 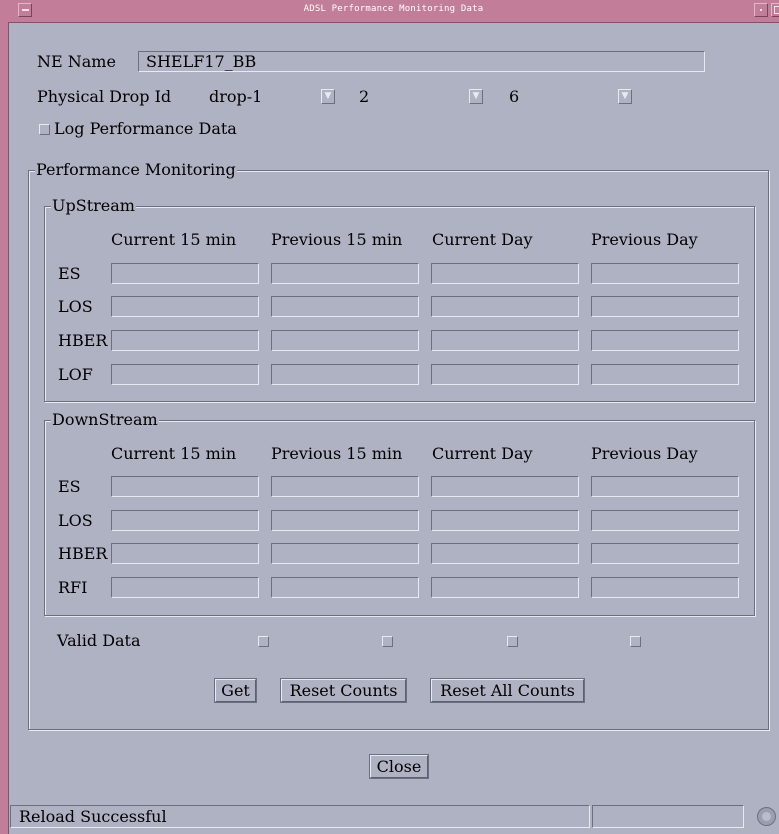 I want to click on drop-select-value: drop-1, so click(x=236, y=96).